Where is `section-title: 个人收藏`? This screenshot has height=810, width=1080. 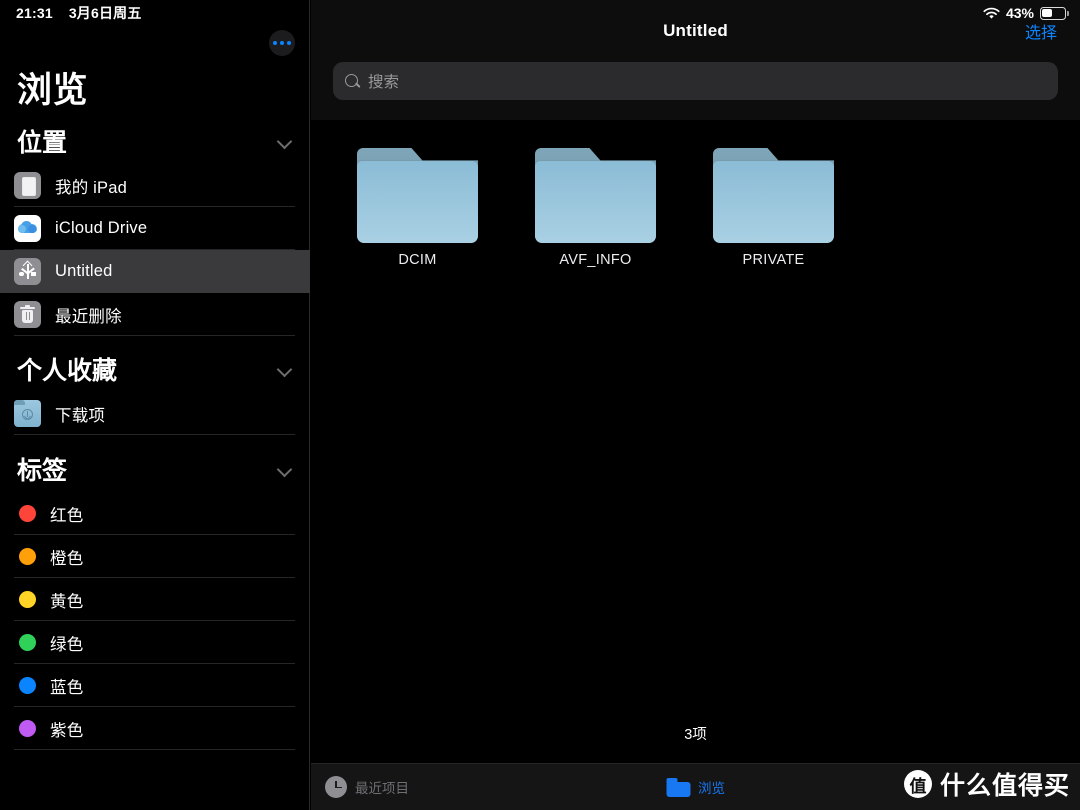 section-title: 个人收藏 is located at coordinates (67, 371).